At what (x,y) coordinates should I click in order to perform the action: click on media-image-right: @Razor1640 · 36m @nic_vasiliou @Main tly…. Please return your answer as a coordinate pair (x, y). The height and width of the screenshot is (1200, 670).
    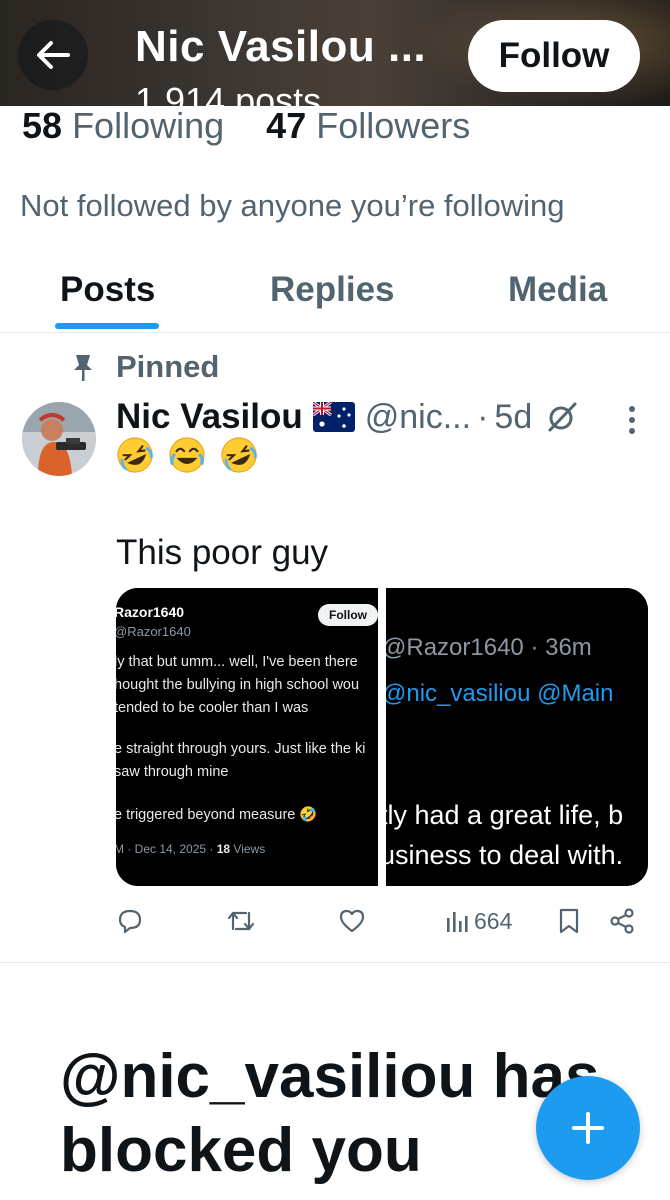
    Looking at the image, I should click on (517, 737).